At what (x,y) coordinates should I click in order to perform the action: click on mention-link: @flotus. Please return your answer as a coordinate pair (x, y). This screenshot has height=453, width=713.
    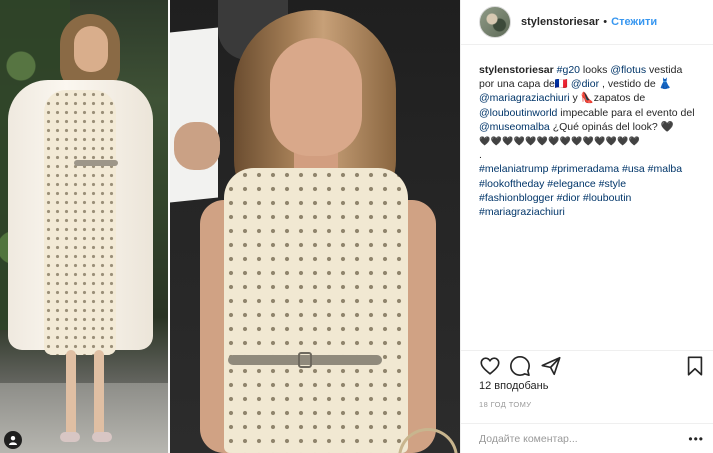
    Looking at the image, I should click on (628, 70).